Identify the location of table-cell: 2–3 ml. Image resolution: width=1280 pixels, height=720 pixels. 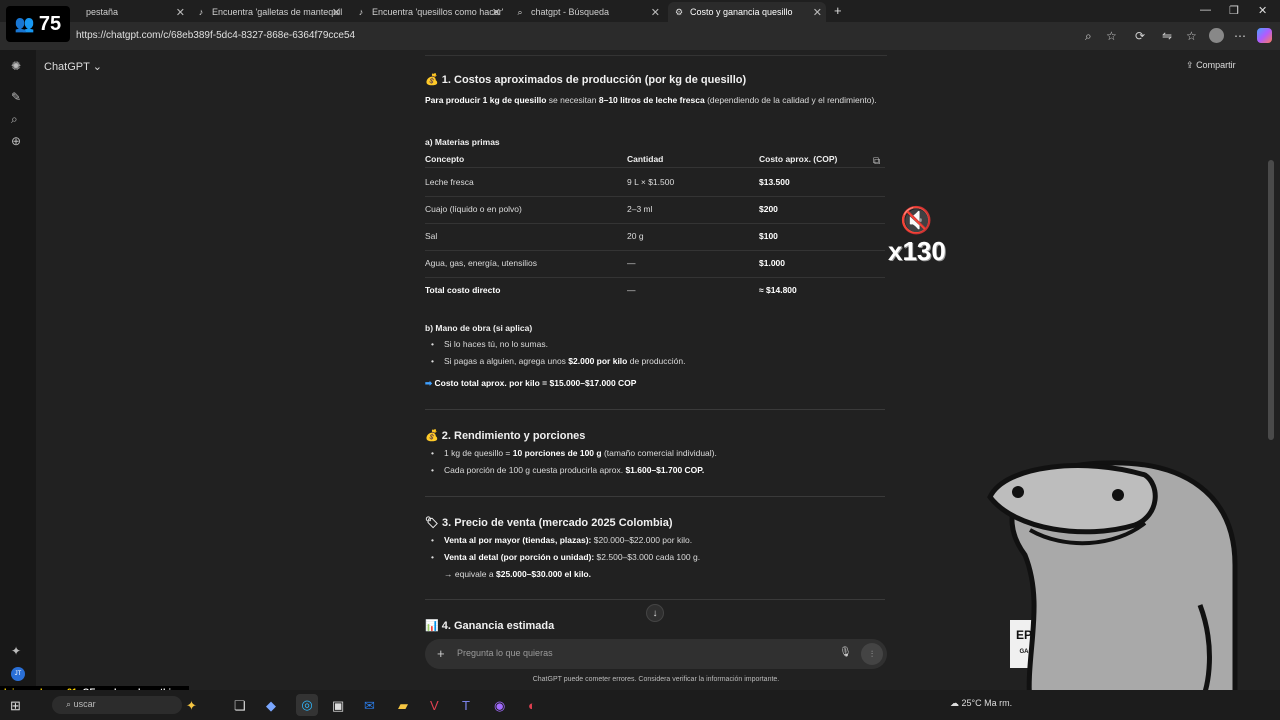
(640, 209).